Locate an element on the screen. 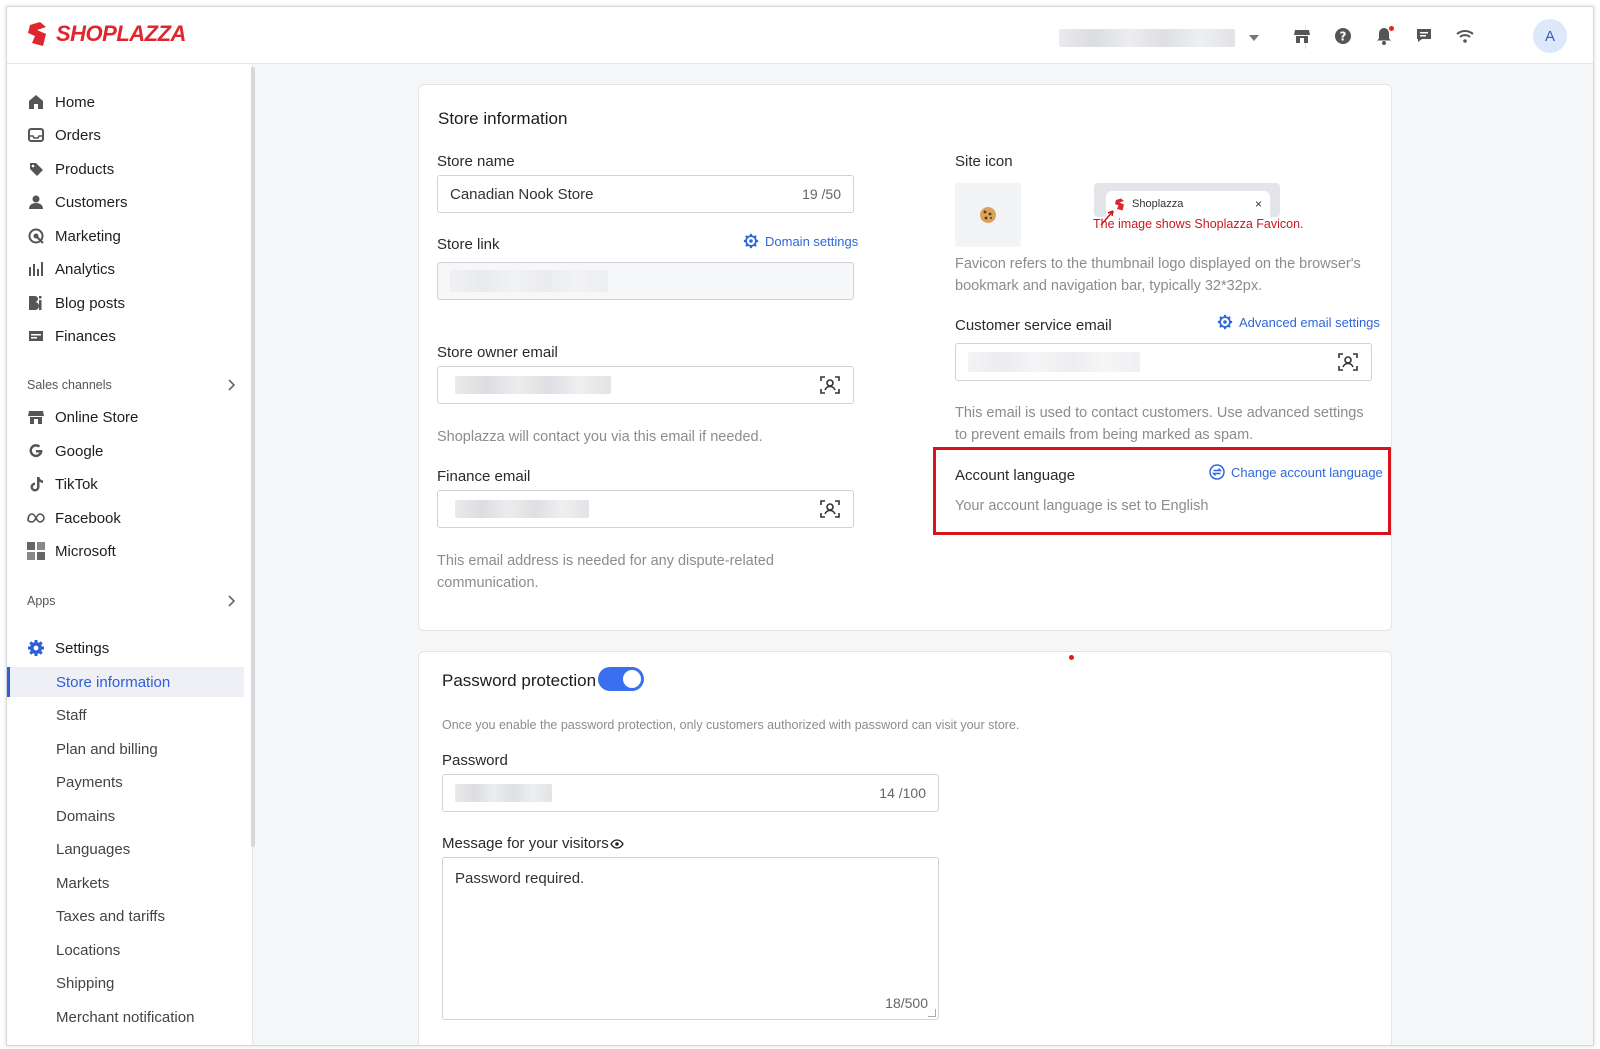 This screenshot has width=1600, height=1049. favicon-annotation: The image shows Shoplazza Favicon. is located at coordinates (1198, 224).